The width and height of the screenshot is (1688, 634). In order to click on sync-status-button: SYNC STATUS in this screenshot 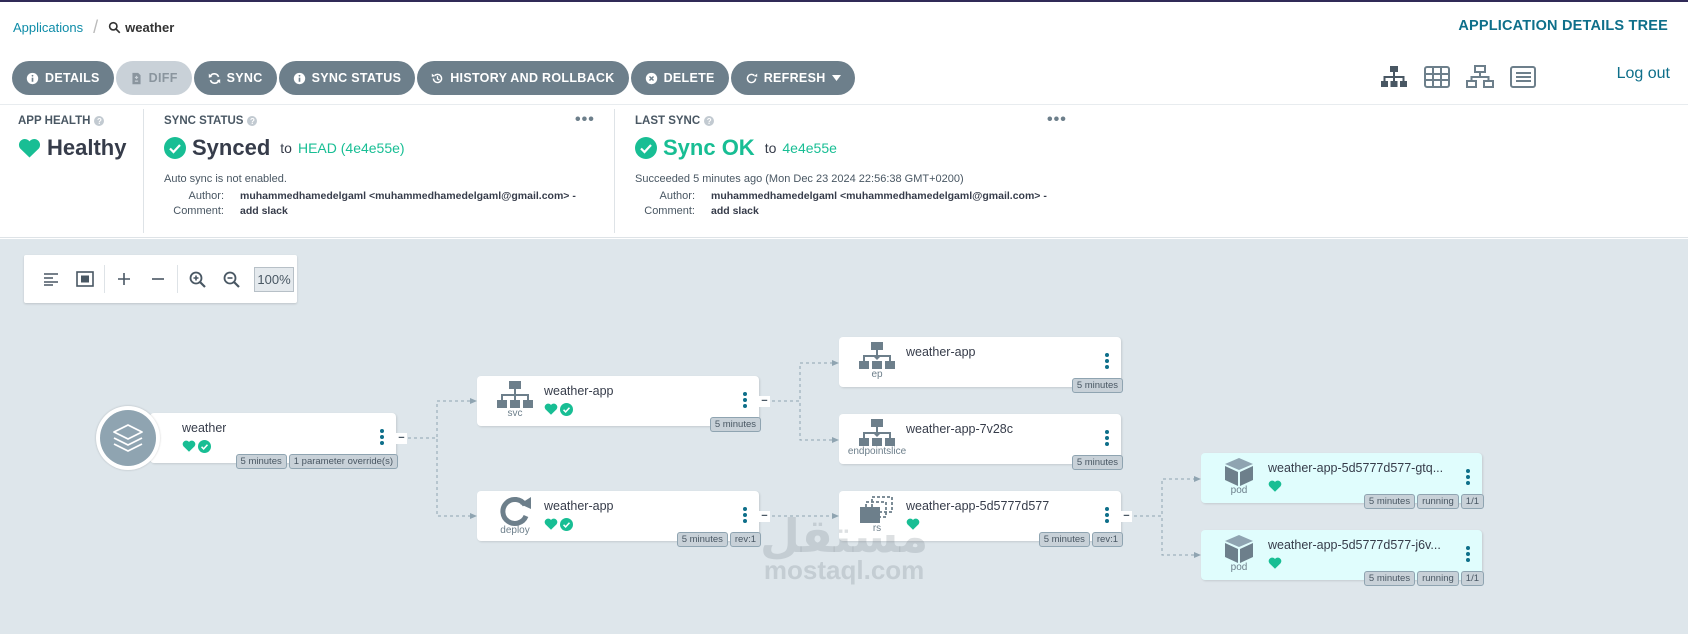, I will do `click(347, 78)`.